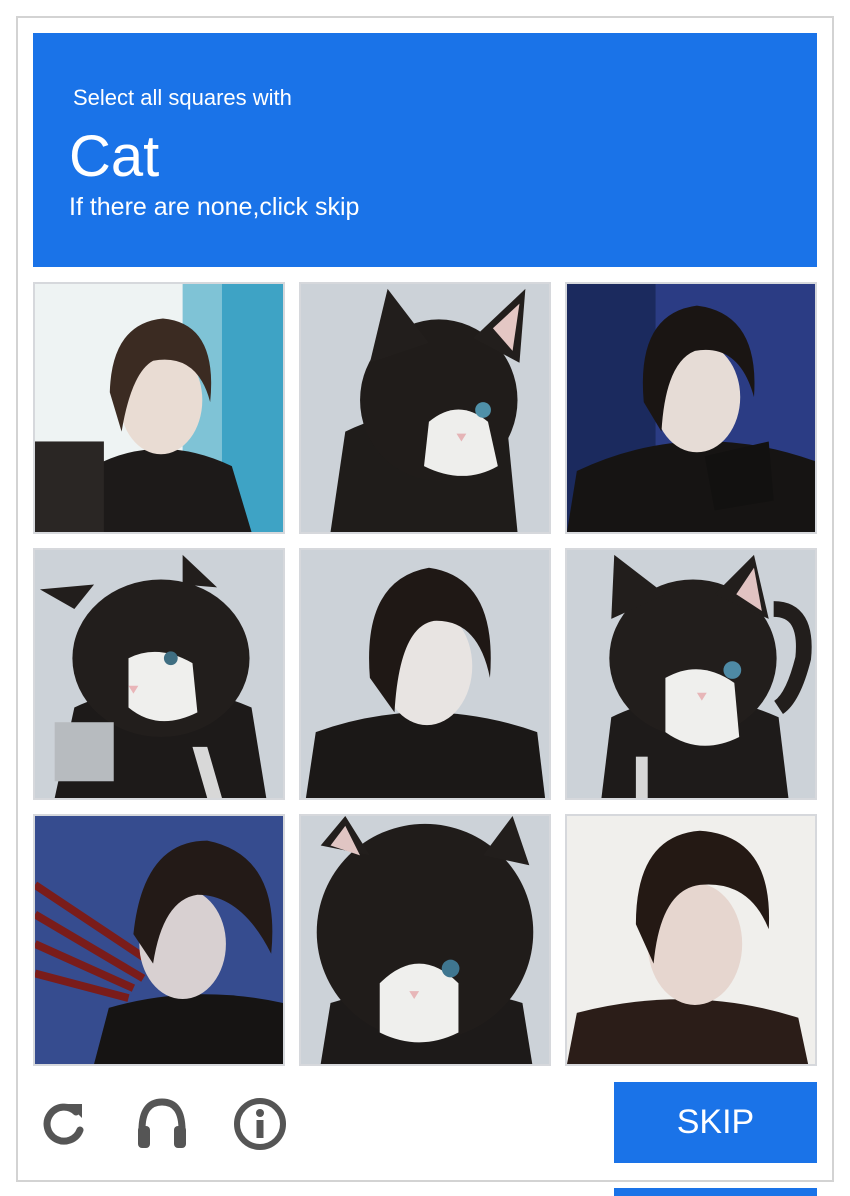 The image size is (850, 1196). Describe the element at coordinates (260, 1124) in the screenshot. I see `info-icon` at that location.